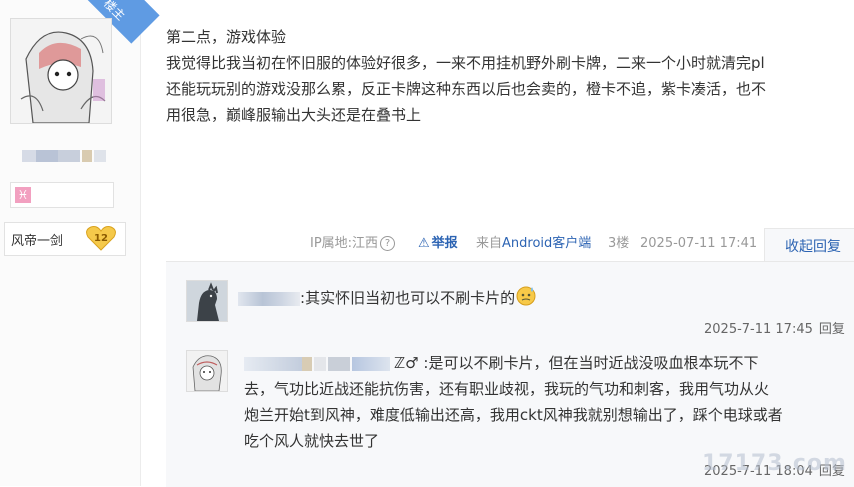 Image resolution: width=854 pixels, height=487 pixels. I want to click on fan-level: 12, so click(101, 238).